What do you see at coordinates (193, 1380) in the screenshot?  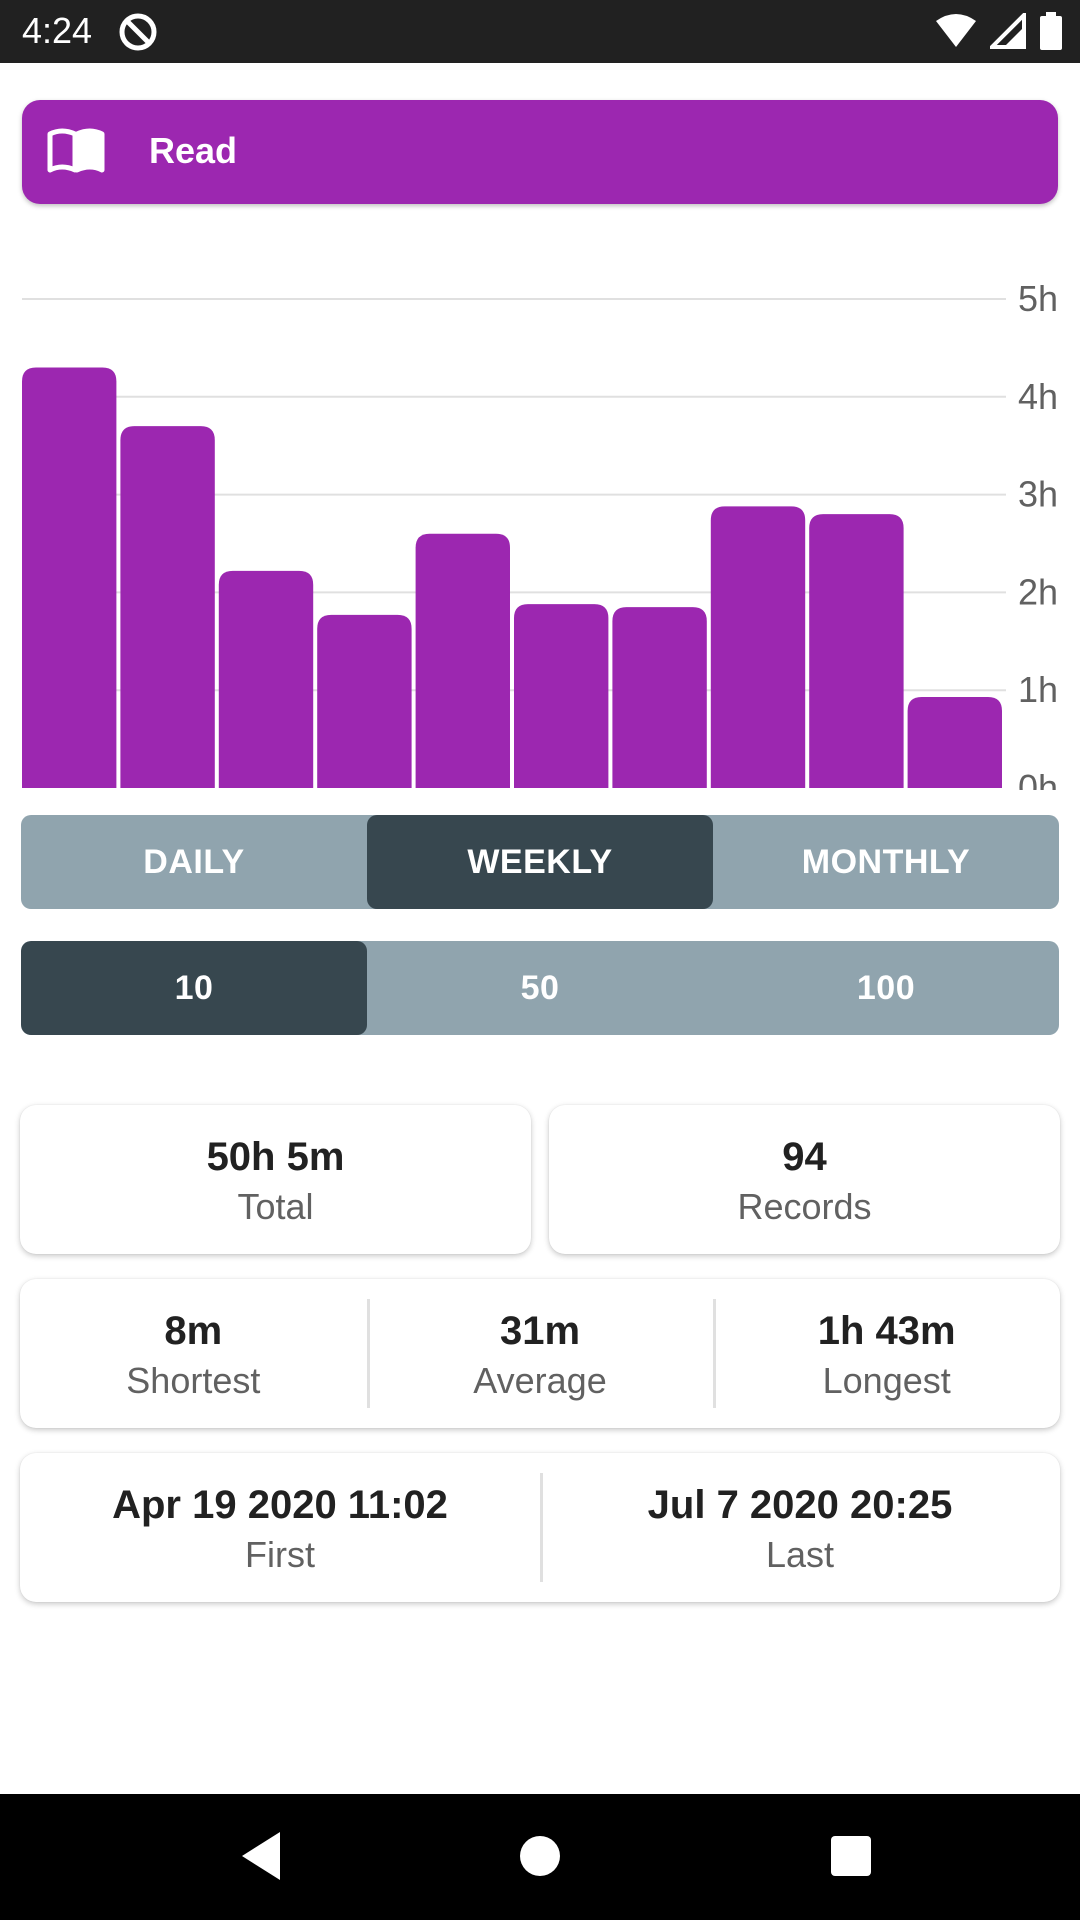 I see `shortest-label: Shortest` at bounding box center [193, 1380].